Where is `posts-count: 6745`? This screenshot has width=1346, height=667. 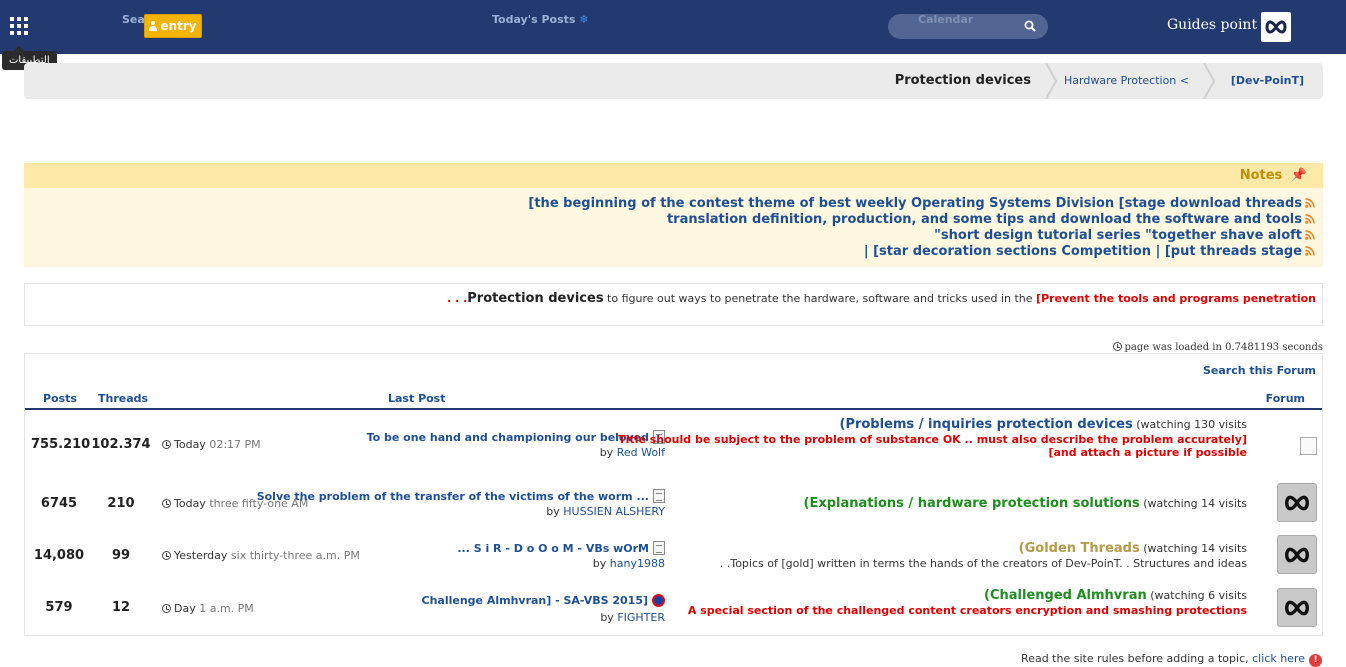 posts-count: 6745 is located at coordinates (59, 503).